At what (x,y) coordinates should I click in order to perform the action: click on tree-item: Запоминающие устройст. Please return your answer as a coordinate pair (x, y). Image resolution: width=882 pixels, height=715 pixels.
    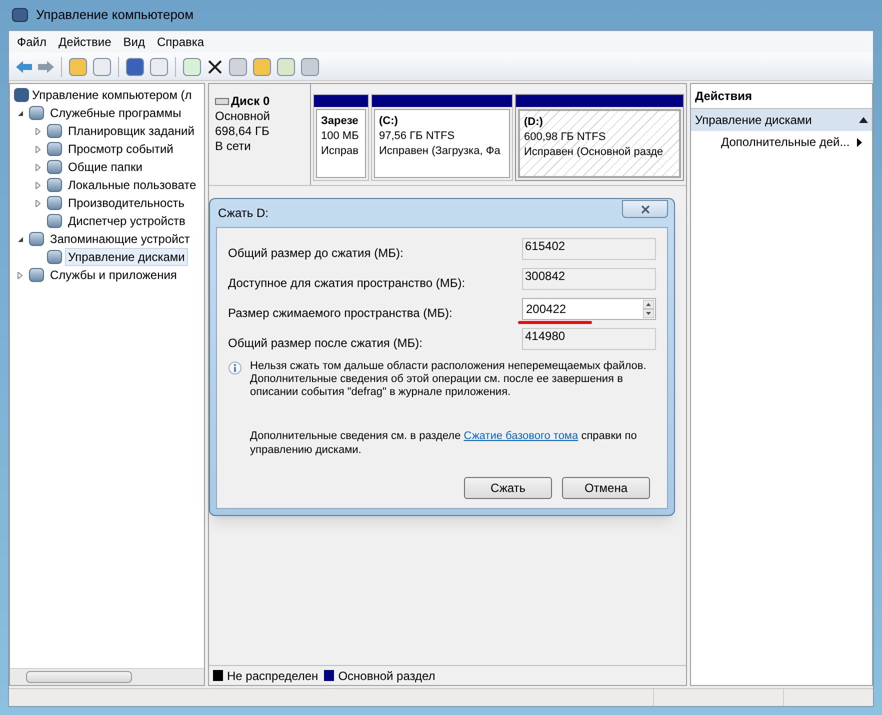
    Looking at the image, I should click on (120, 239).